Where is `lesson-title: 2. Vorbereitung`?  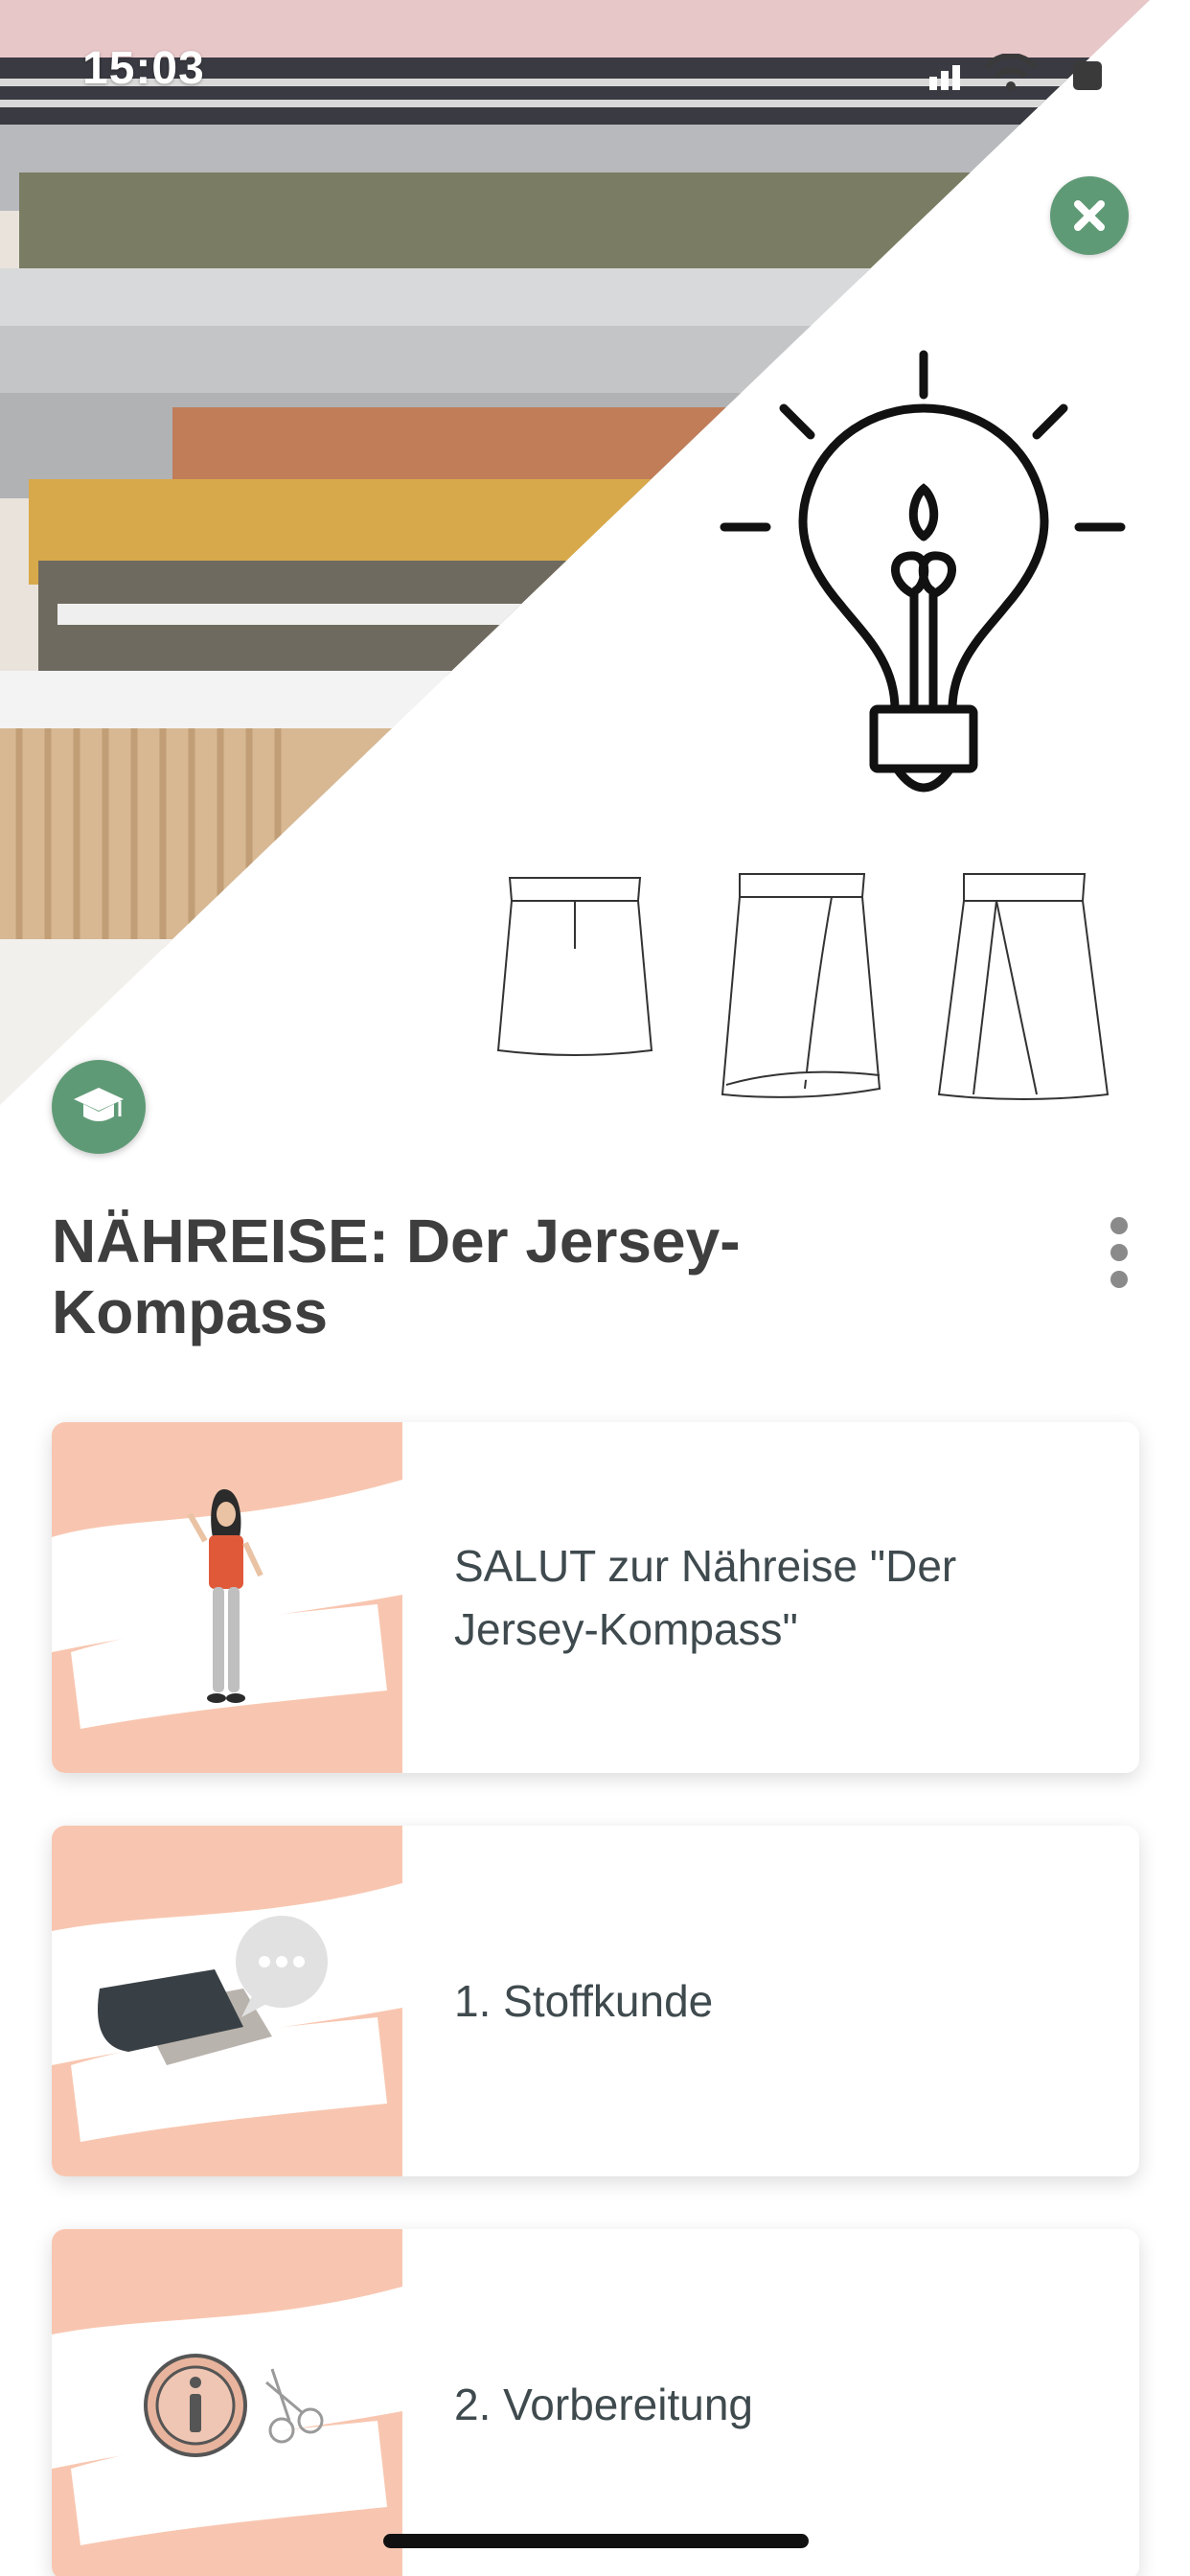
lesson-title: 2. Vorbereitung is located at coordinates (604, 2404).